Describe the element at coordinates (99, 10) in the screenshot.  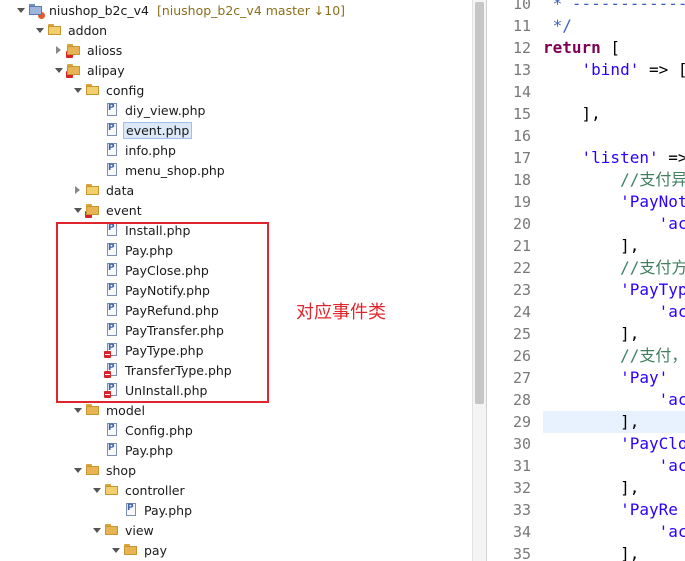
I see `project-name: niushop_b2c_v4` at that location.